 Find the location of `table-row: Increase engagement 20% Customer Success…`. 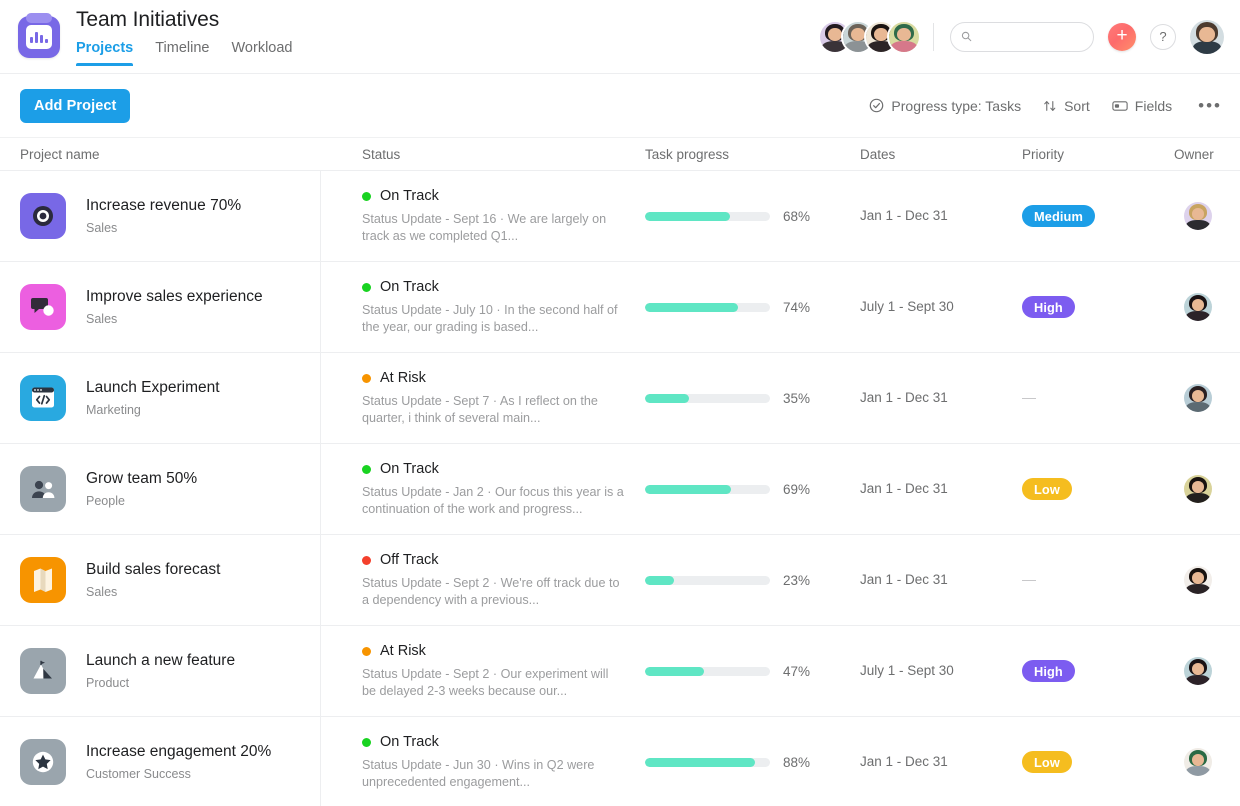

table-row: Increase engagement 20% Customer Success… is located at coordinates (620, 761).